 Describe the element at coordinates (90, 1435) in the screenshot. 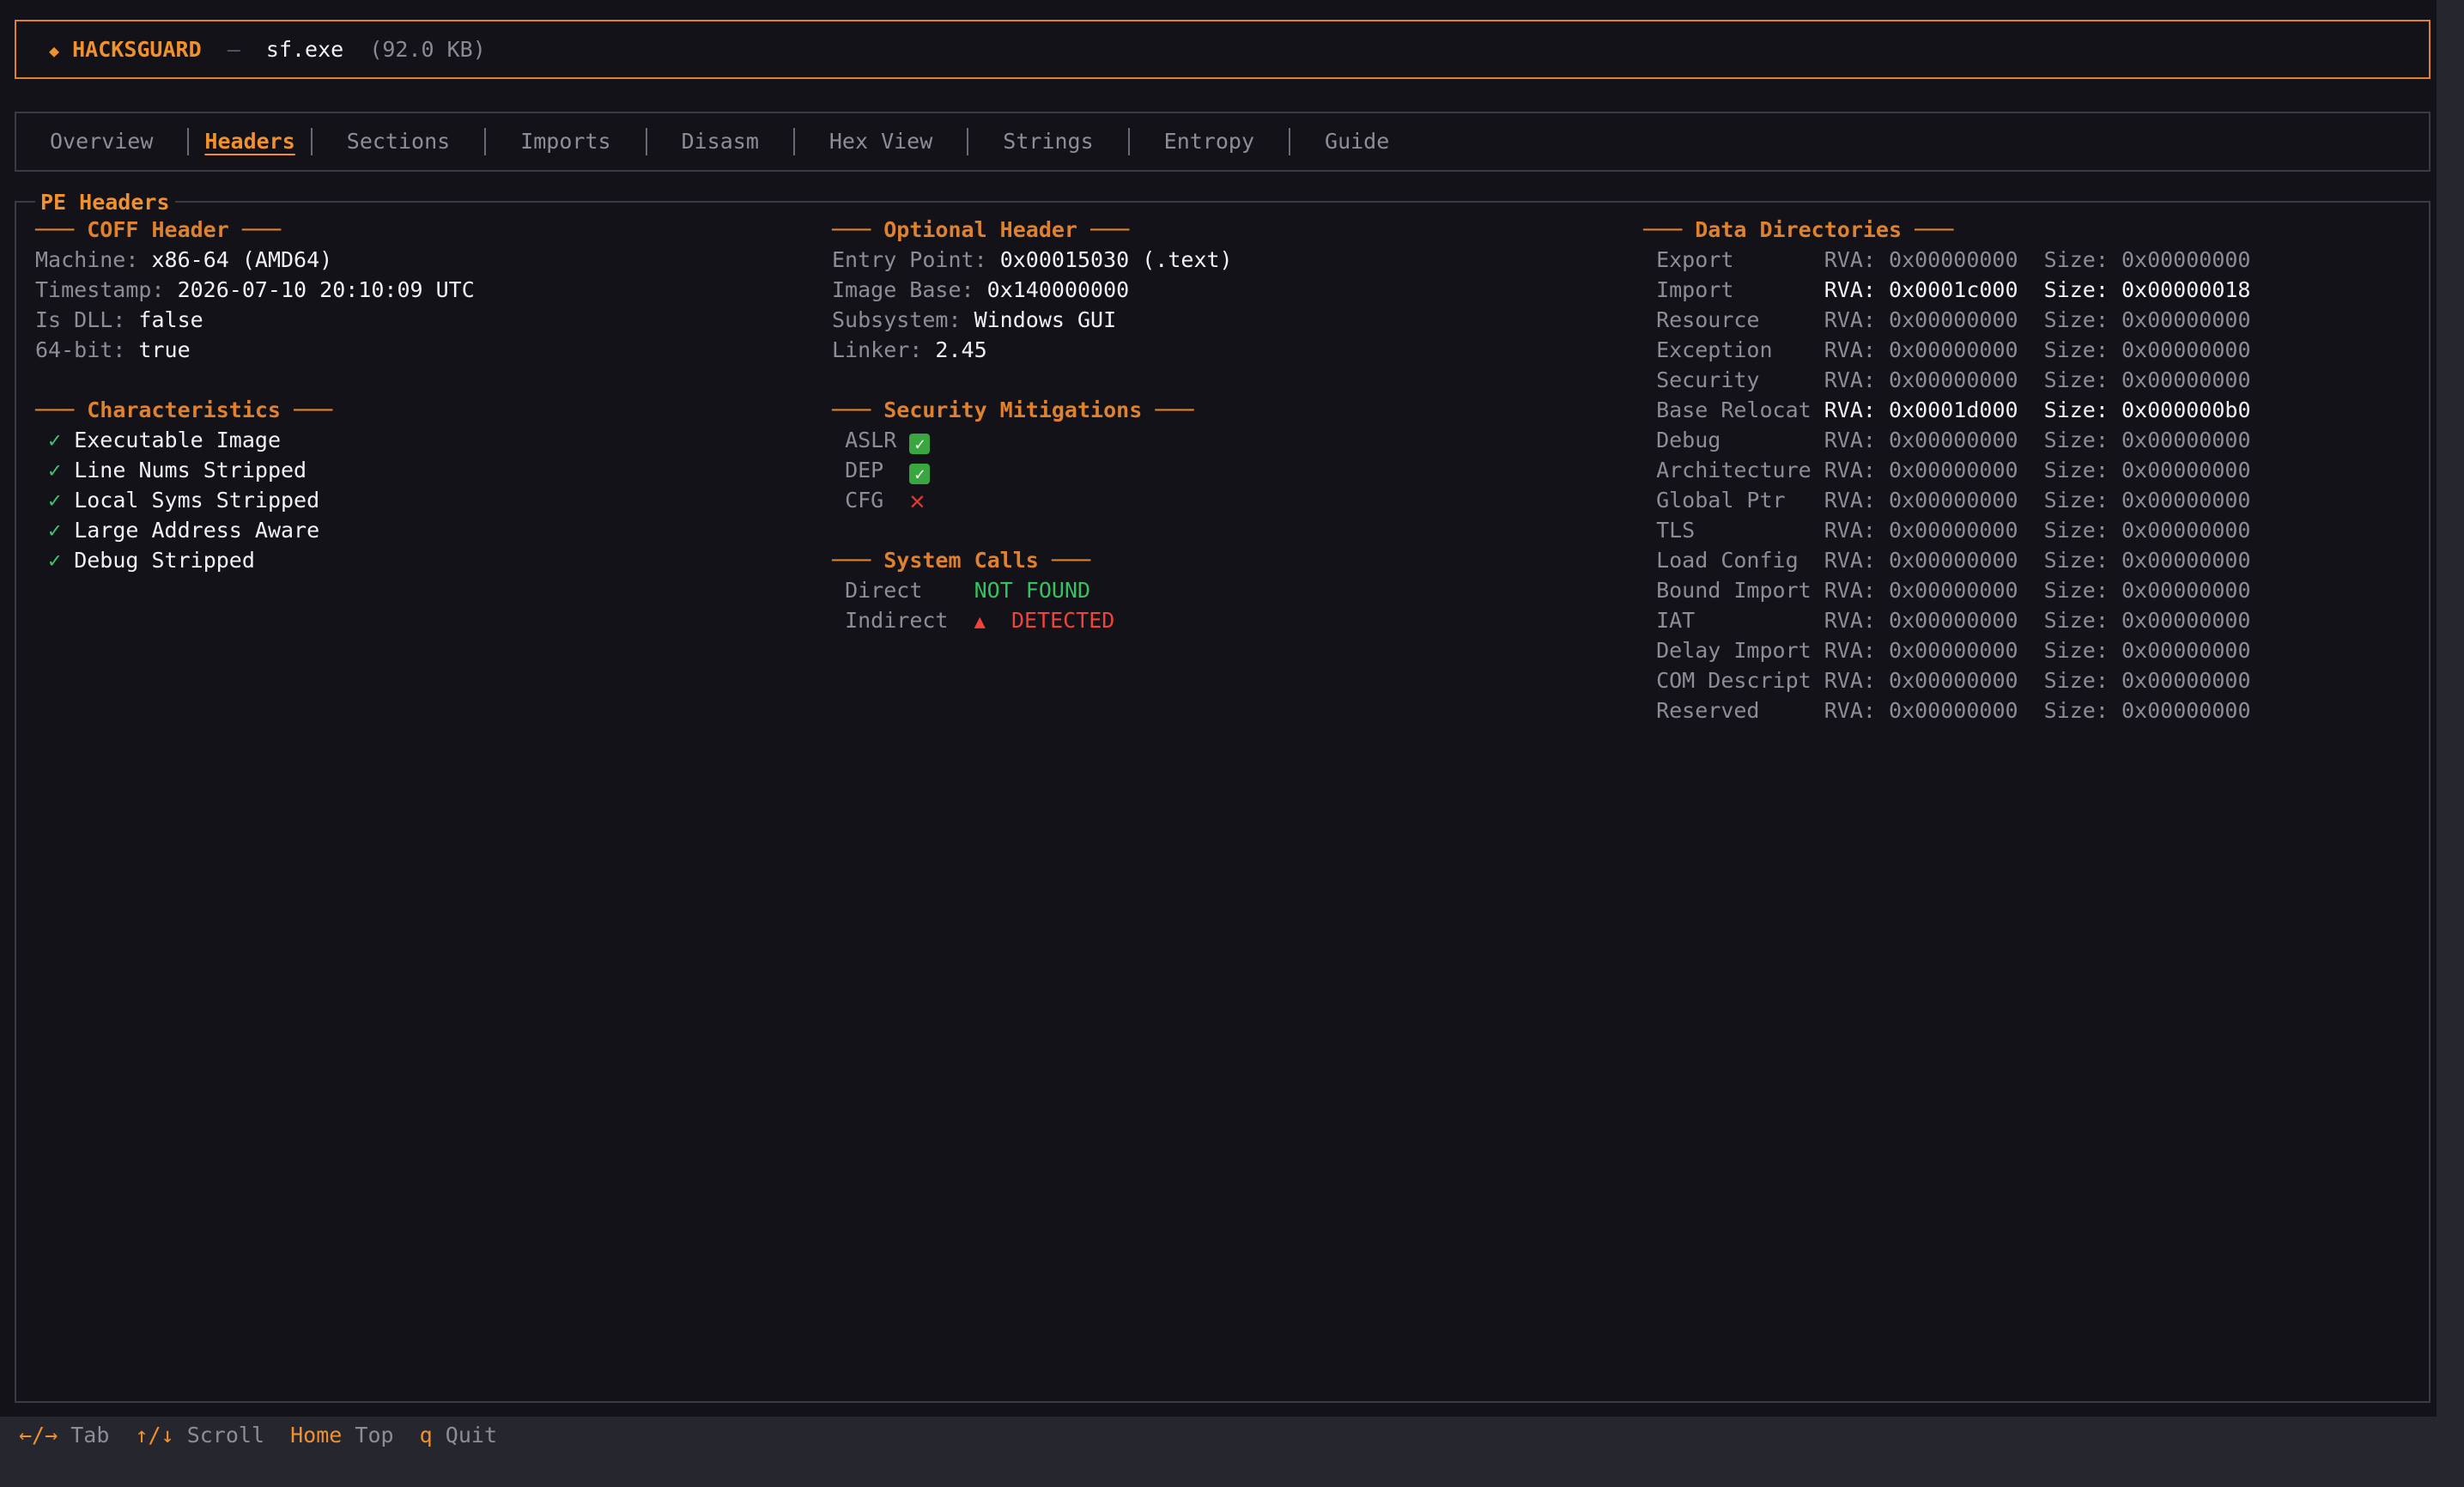

I see `shortcut-desc: Tab` at that location.